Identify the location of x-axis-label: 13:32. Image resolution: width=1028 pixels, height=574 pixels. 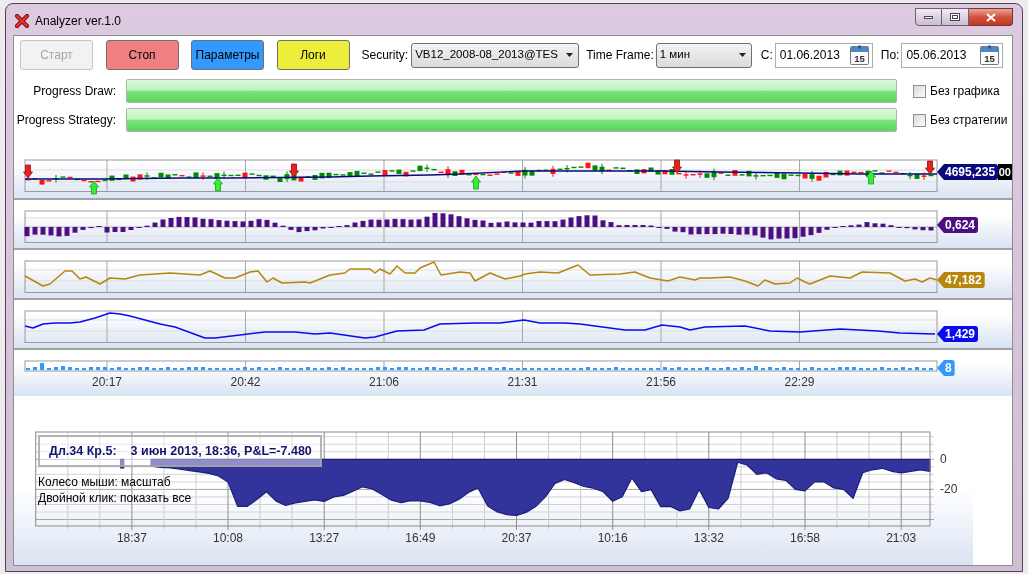
(708, 538).